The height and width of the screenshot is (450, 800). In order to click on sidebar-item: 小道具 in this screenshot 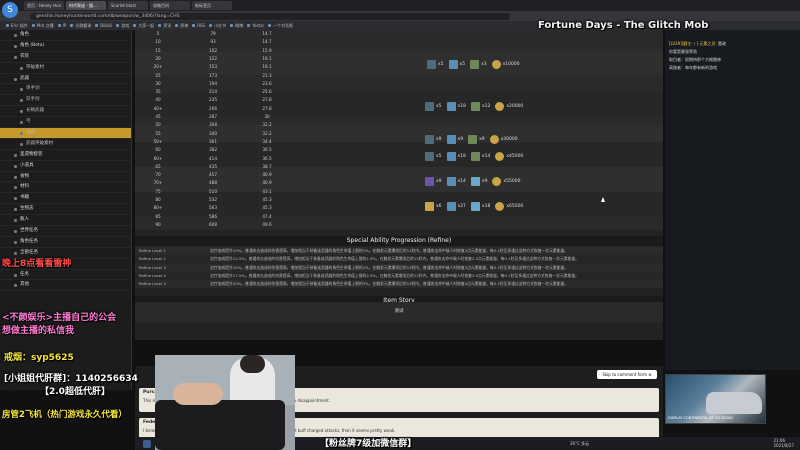, I will do `click(65, 166)`.